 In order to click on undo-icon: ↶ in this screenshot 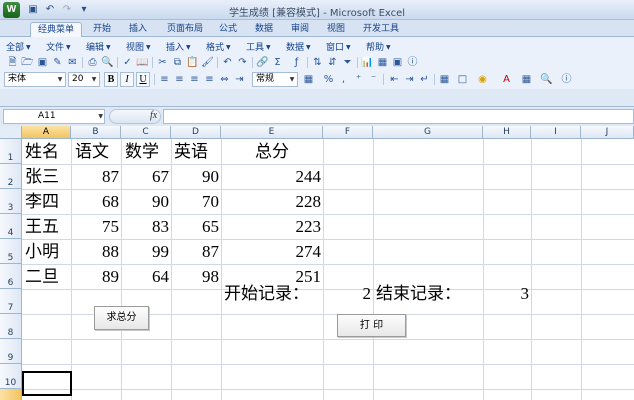, I will do `click(227, 62)`.